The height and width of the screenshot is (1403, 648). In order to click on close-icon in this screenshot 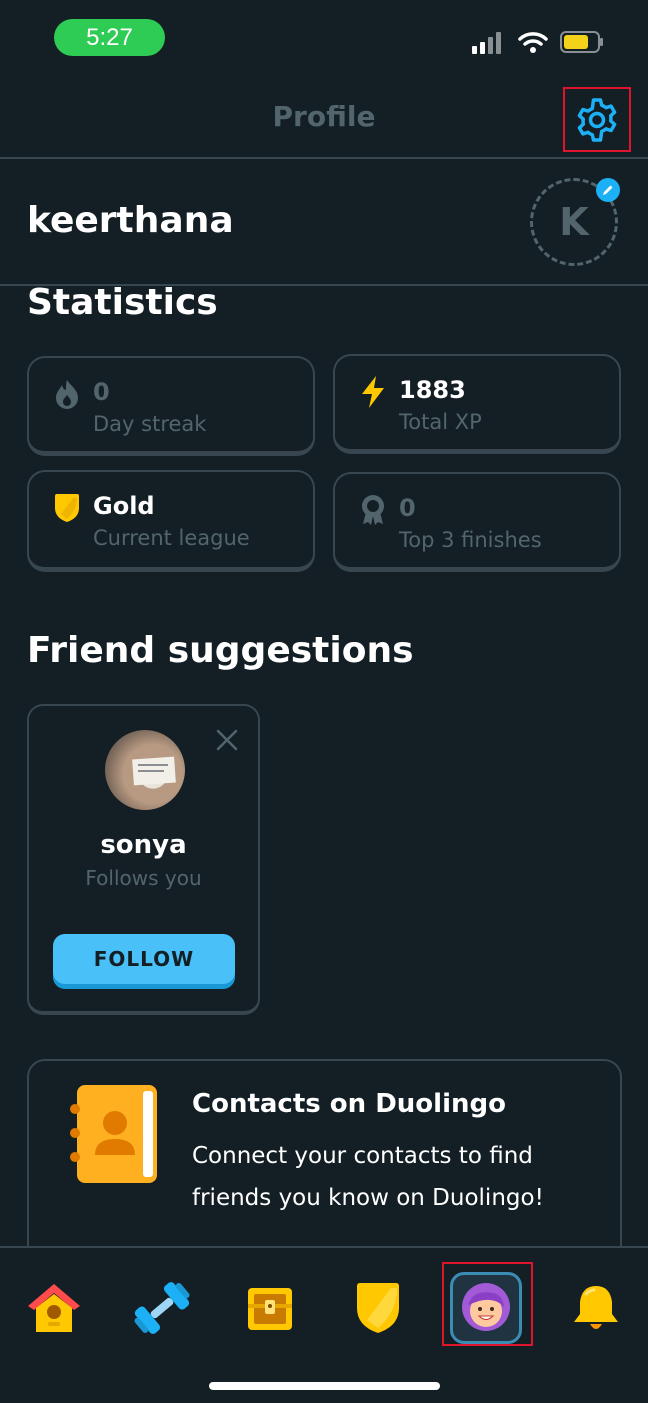, I will do `click(227, 740)`.